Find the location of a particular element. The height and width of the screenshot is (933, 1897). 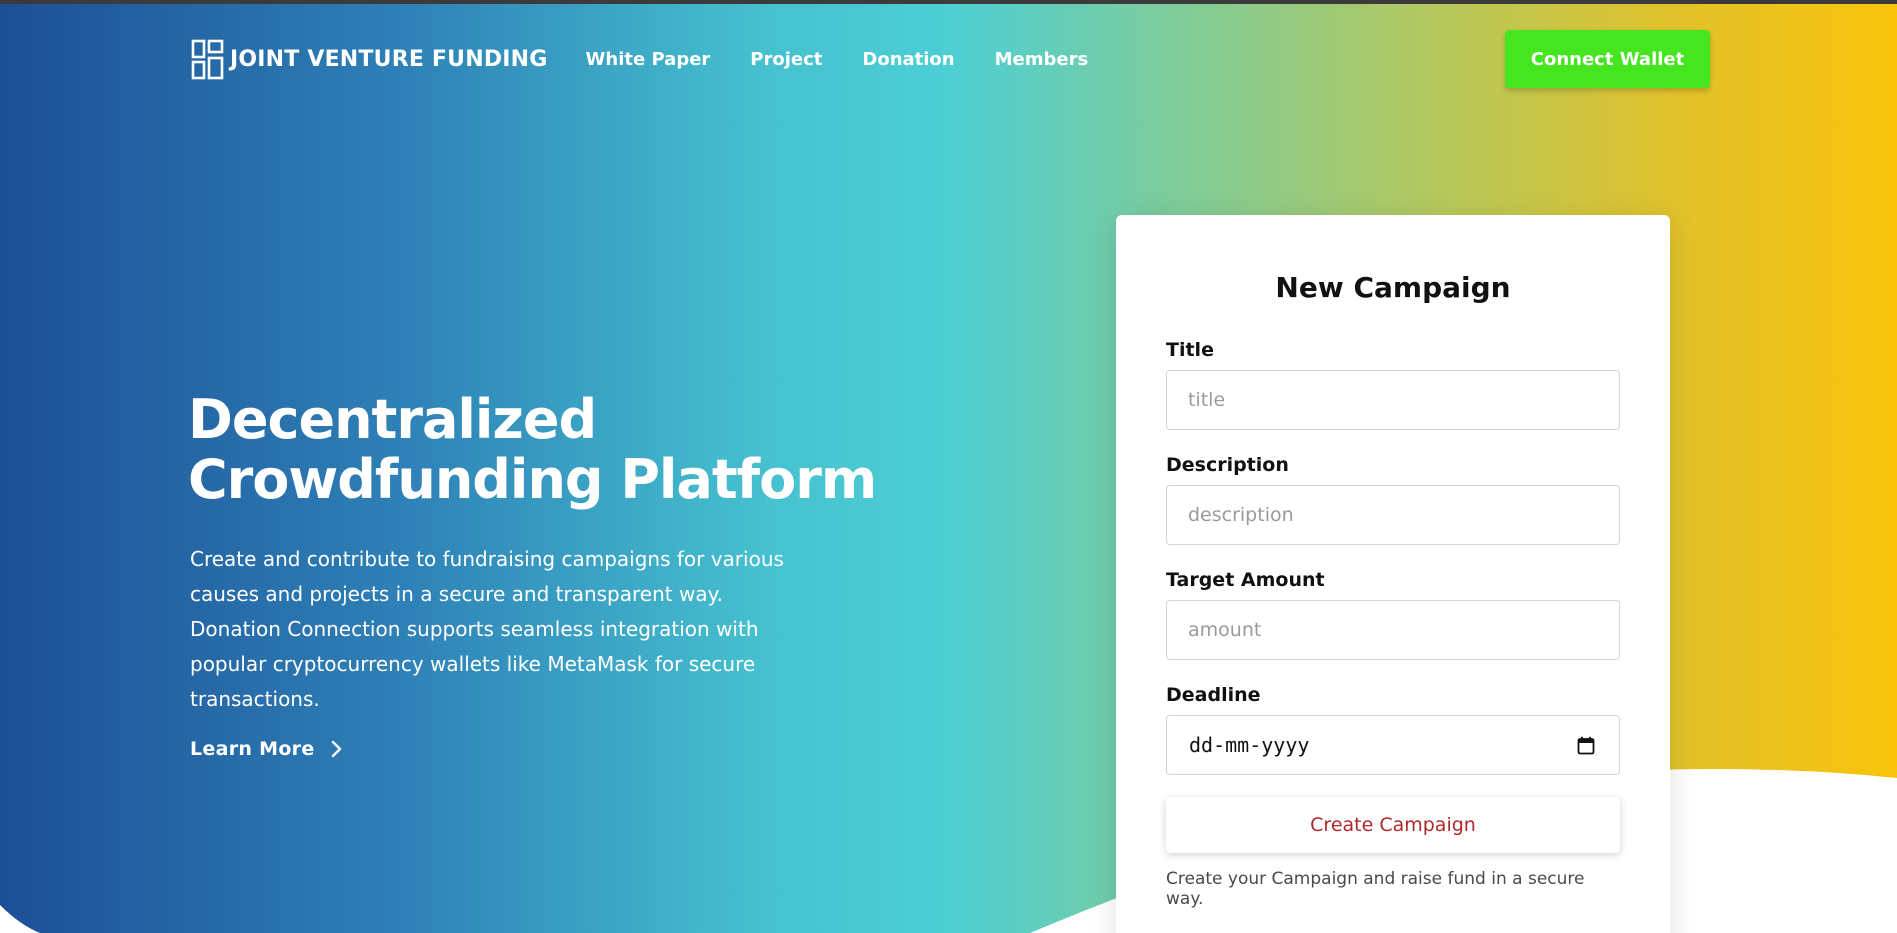

target-amount-input is located at coordinates (1393, 630).